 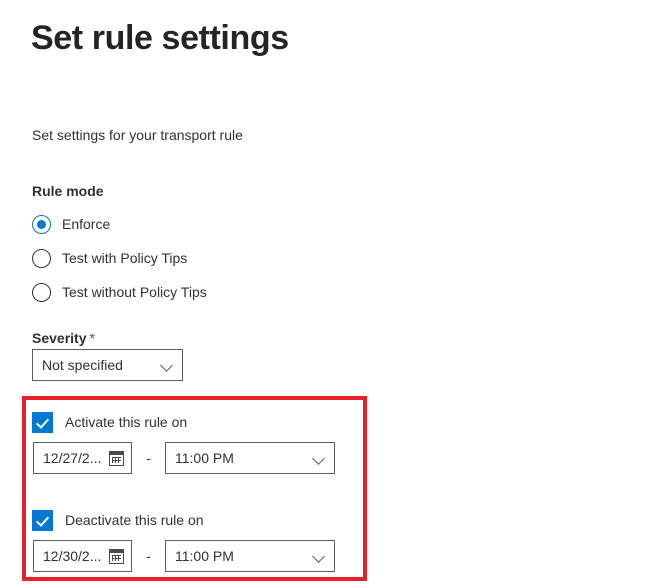 What do you see at coordinates (126, 422) in the screenshot?
I see `activate-rule-checkbox-label: Activate this rule on` at bounding box center [126, 422].